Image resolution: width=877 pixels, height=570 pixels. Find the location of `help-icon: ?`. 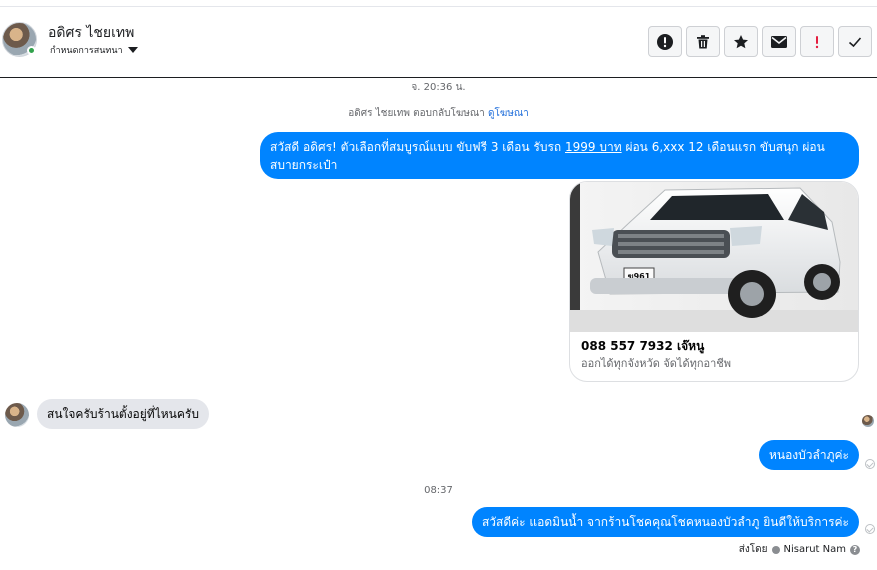

help-icon: ? is located at coordinates (855, 549).